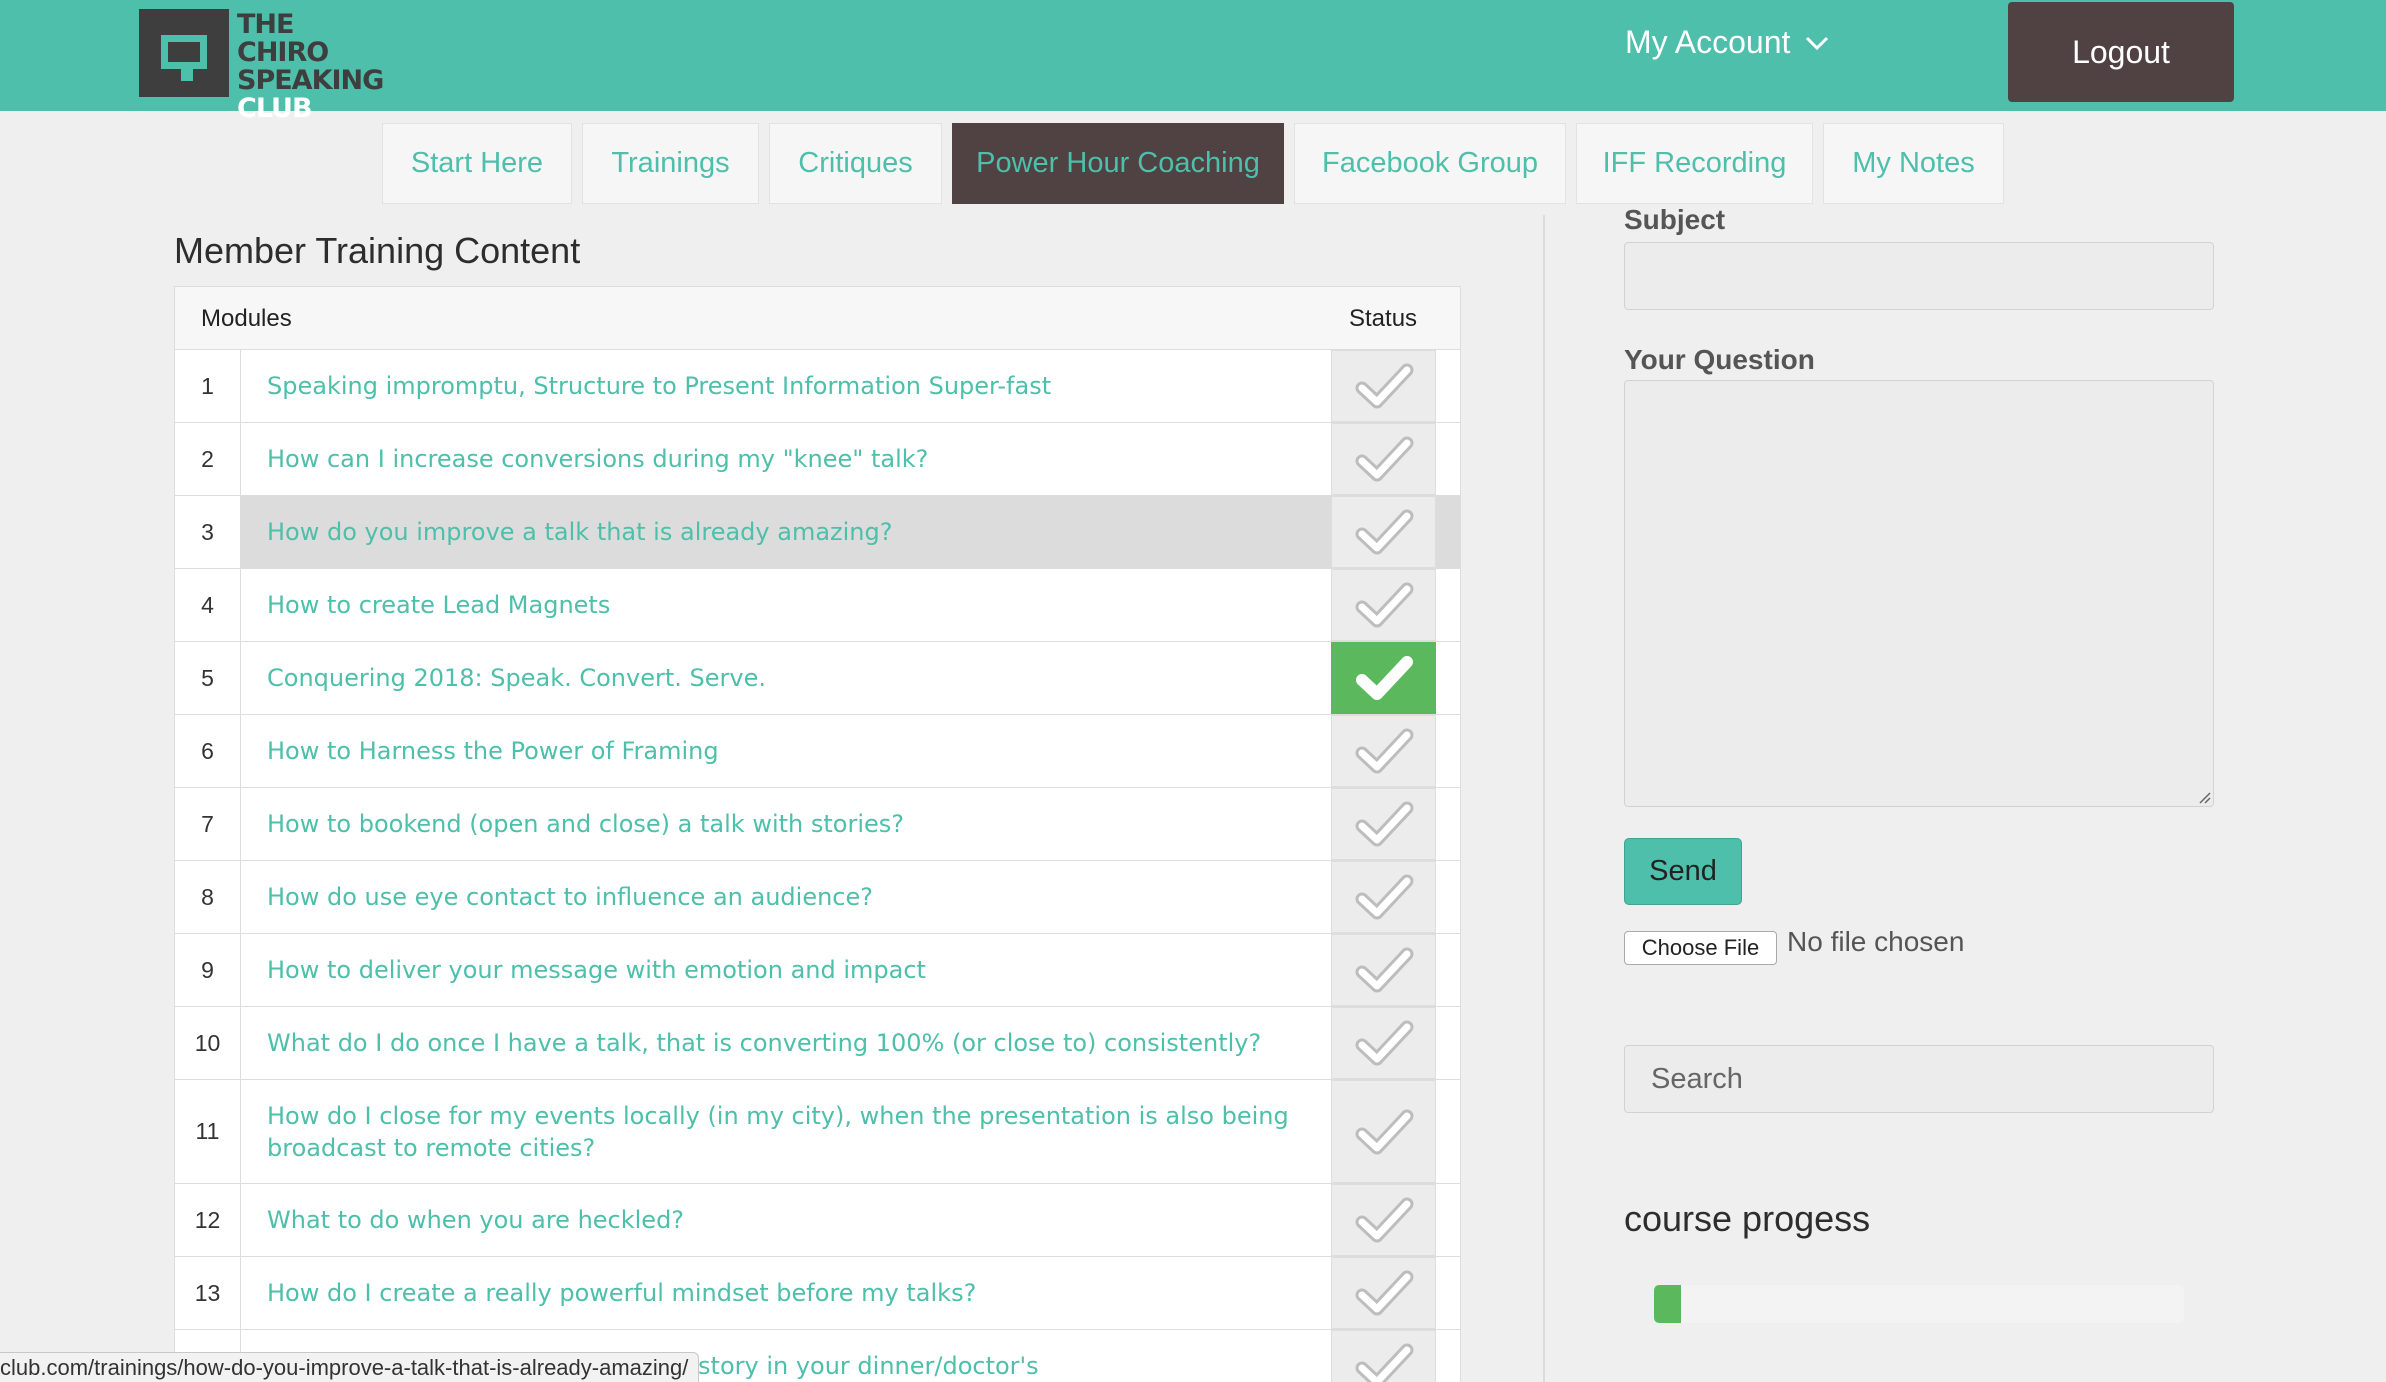  Describe the element at coordinates (208, 605) in the screenshot. I see `row-number: 4` at that location.